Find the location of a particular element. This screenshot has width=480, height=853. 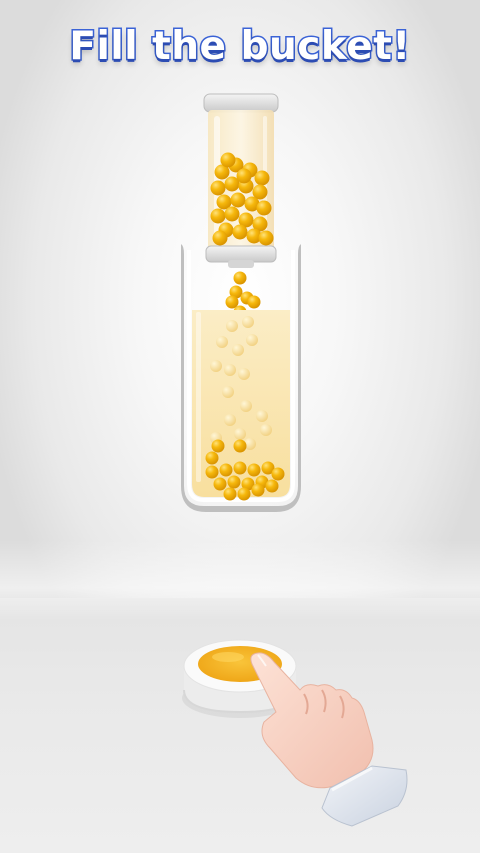

pointing-hand-icon is located at coordinates (329, 739).